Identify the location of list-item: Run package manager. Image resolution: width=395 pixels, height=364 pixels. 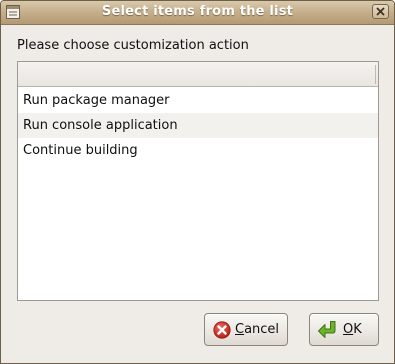
(198, 100).